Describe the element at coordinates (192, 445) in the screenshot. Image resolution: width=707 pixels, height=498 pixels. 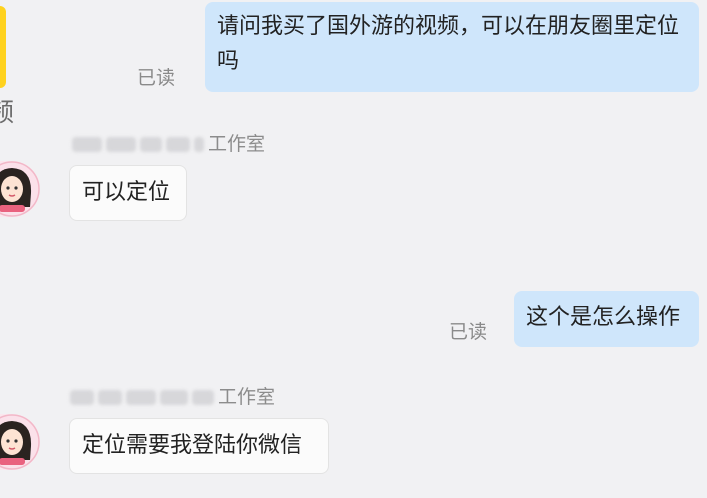
I see `message-text: 定位需要我登陆你微信` at that location.